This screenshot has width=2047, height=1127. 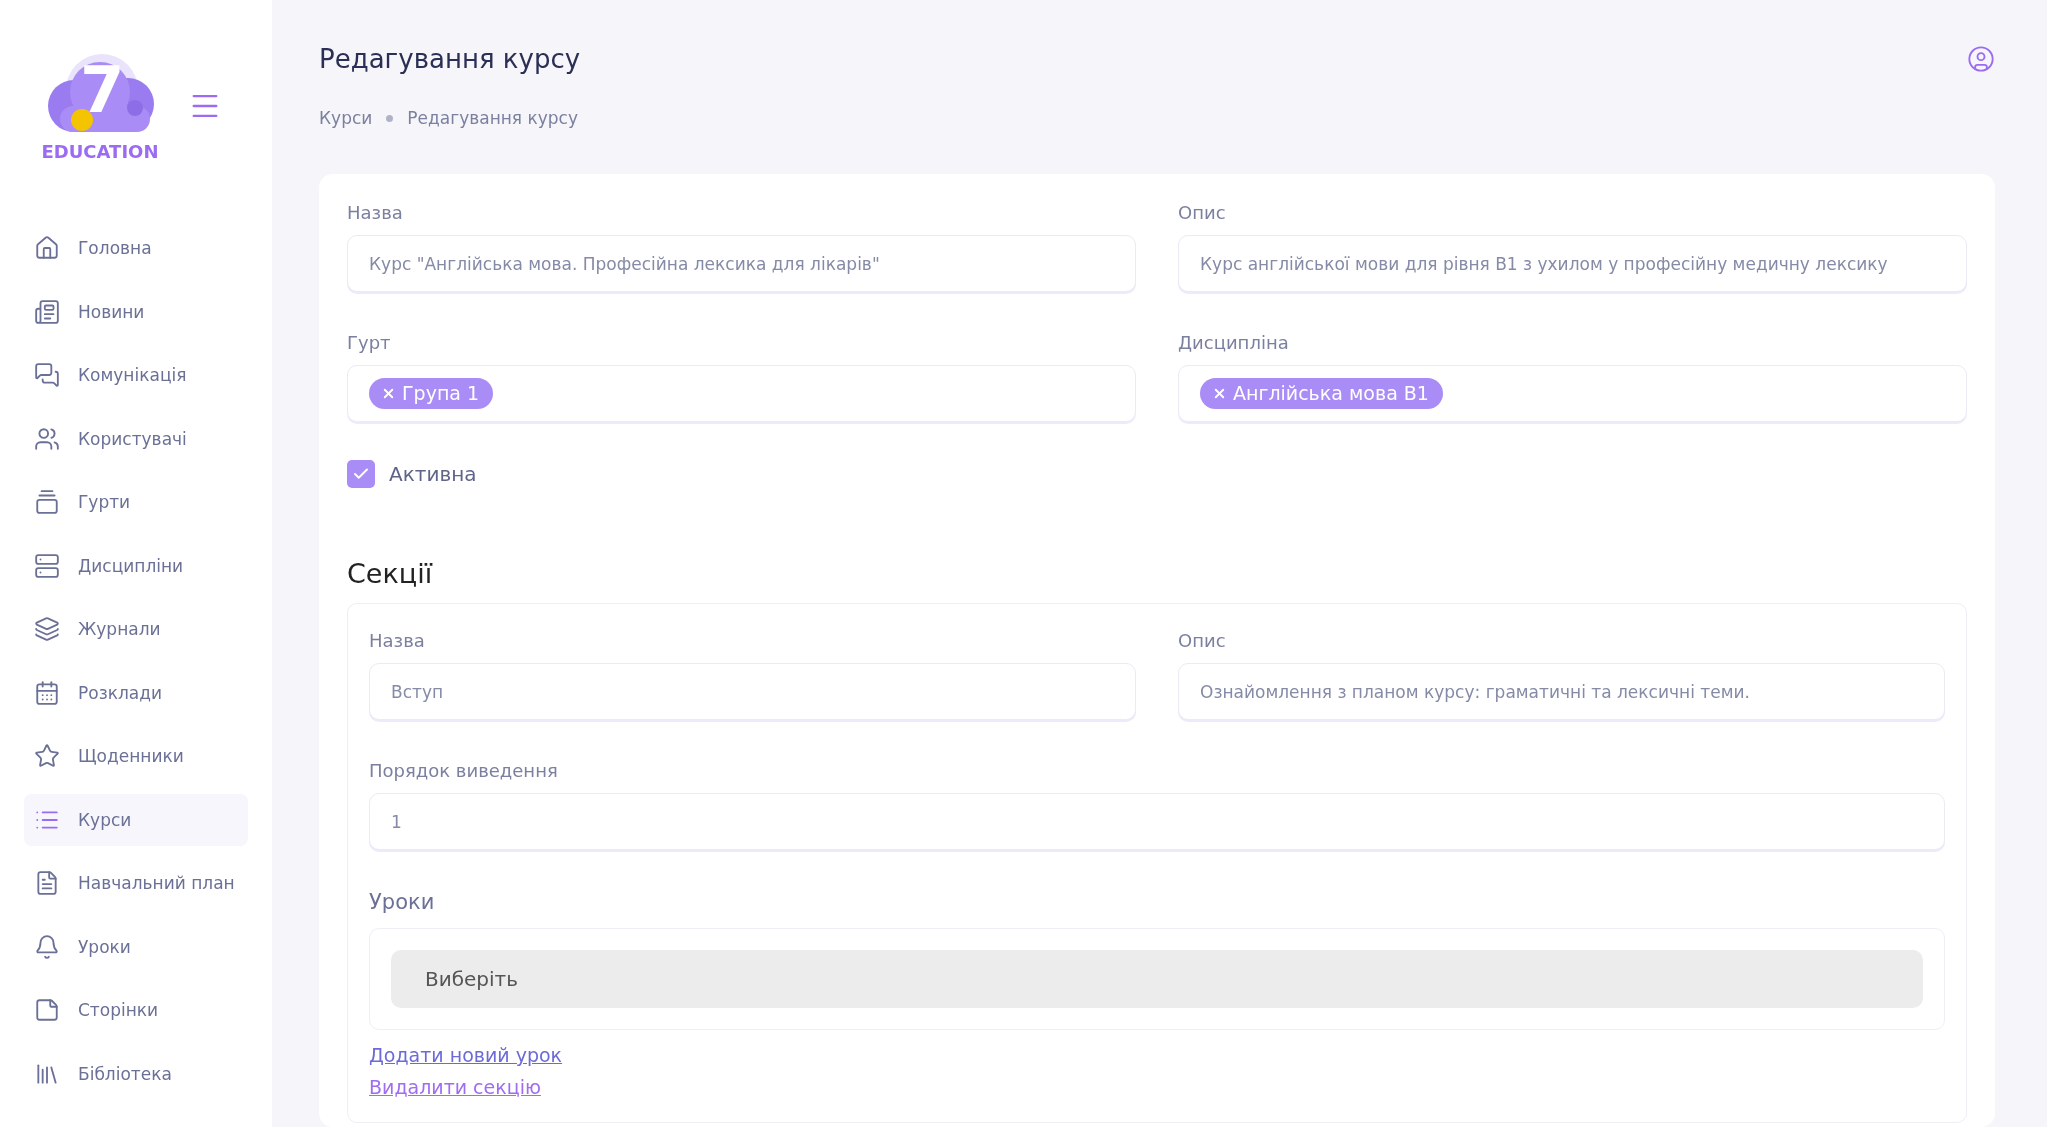 What do you see at coordinates (47, 438) in the screenshot?
I see `users-icon` at bounding box center [47, 438].